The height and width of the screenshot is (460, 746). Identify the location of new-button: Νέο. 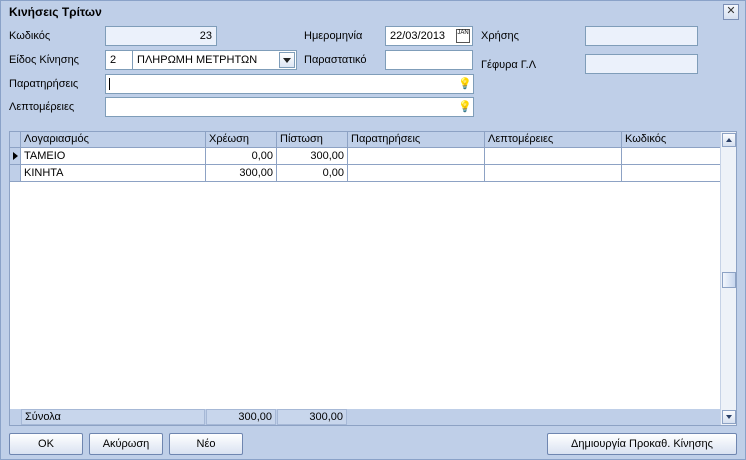
(206, 444).